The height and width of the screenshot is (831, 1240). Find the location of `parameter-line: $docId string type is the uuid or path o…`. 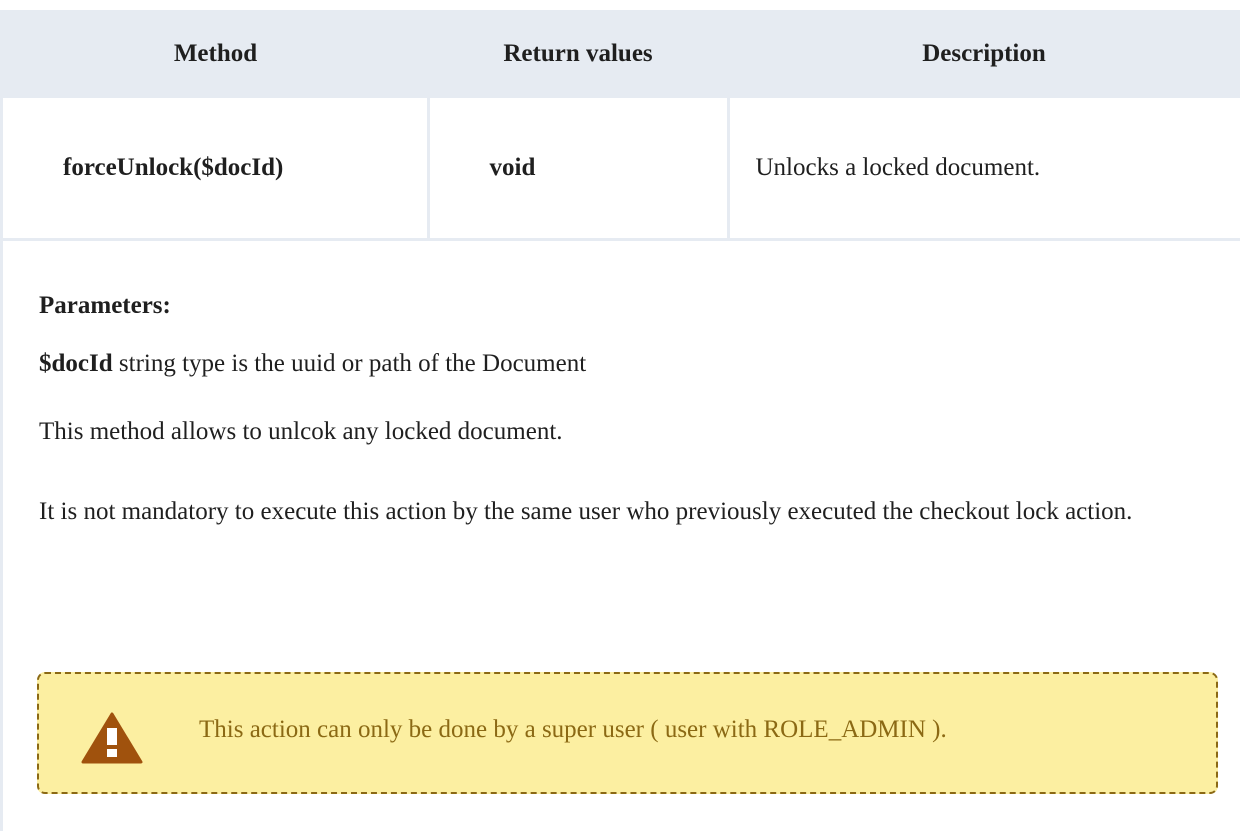

parameter-line: $docId string type is the uuid or path o… is located at coordinates (312, 364).